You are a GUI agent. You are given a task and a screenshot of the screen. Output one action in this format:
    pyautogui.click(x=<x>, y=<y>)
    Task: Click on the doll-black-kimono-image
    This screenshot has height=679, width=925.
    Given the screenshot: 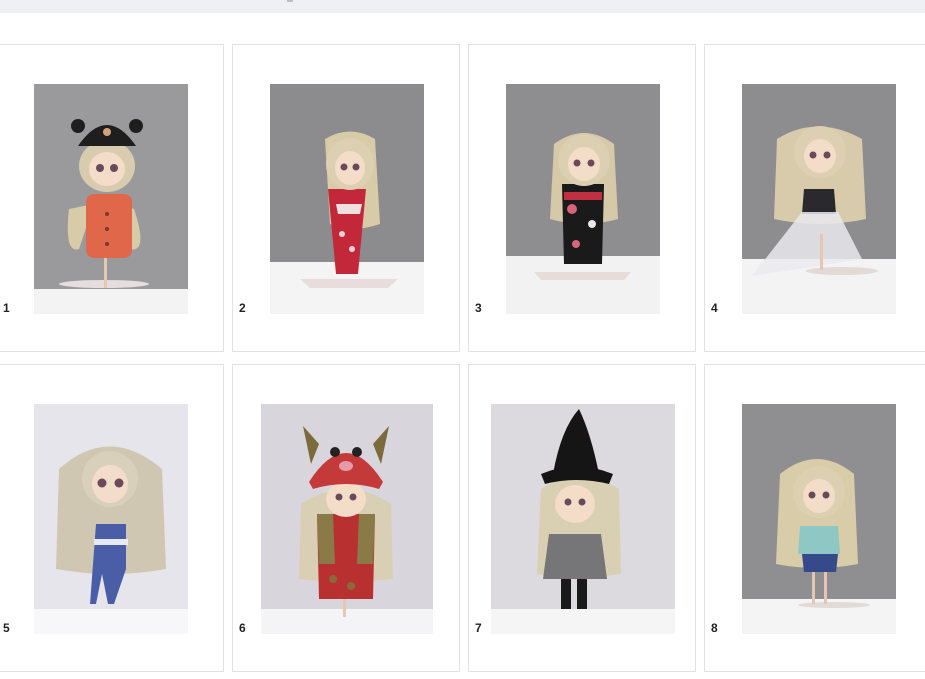 What is the action you would take?
    pyautogui.click(x=583, y=199)
    